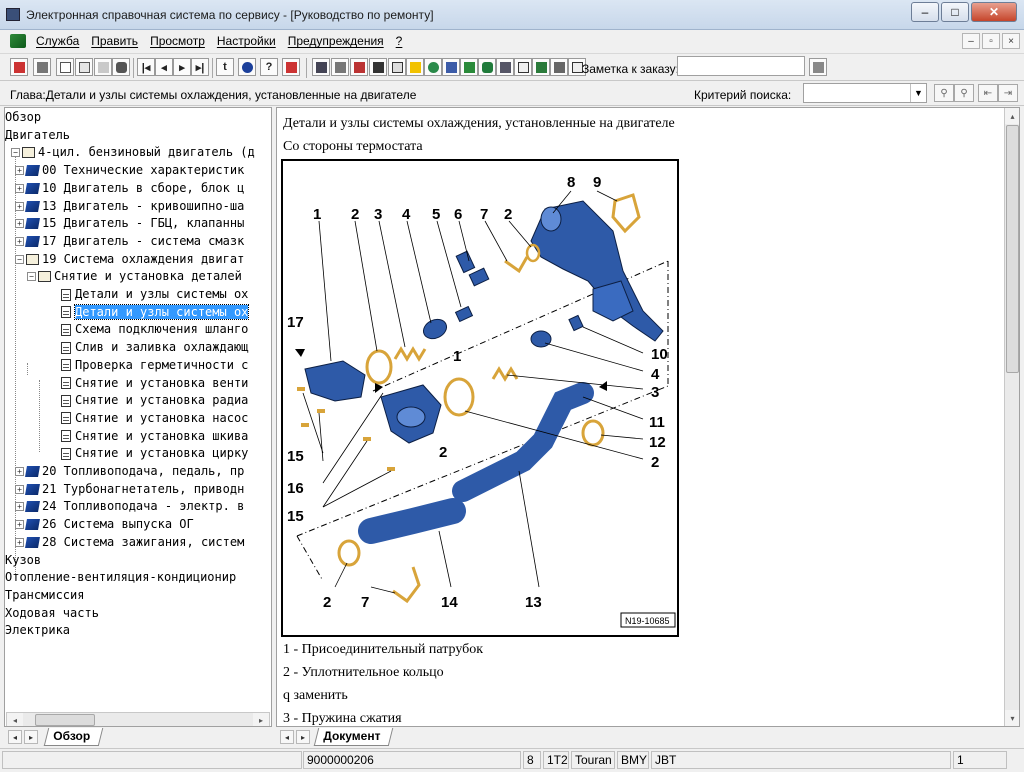 This screenshot has height=772, width=1024. What do you see at coordinates (991, 41) in the screenshot?
I see `mdi-restore-button: ▫` at bounding box center [991, 41].